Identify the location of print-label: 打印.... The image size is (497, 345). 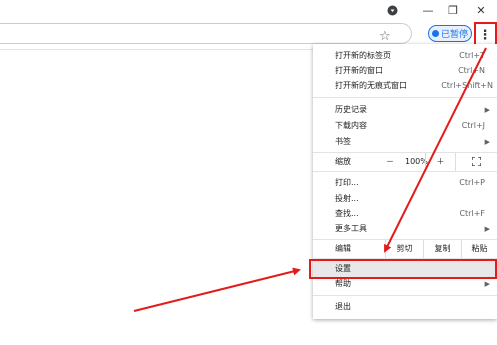
(347, 182).